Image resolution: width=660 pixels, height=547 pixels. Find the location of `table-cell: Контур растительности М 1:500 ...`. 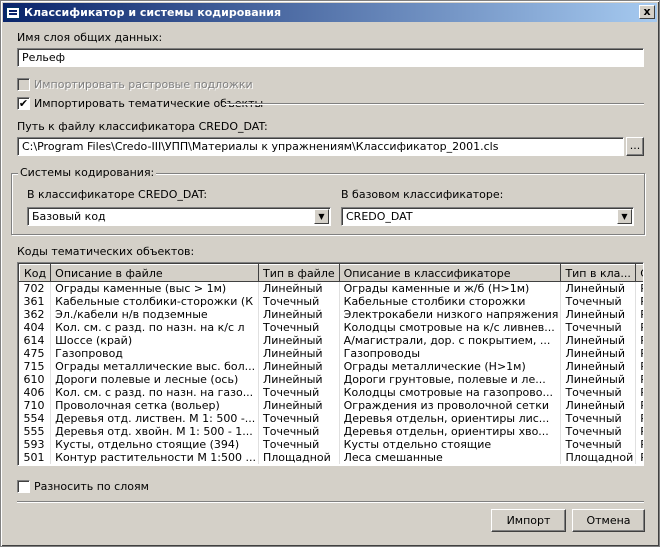

table-cell: Контур растительности М 1:500 ... is located at coordinates (154, 457).